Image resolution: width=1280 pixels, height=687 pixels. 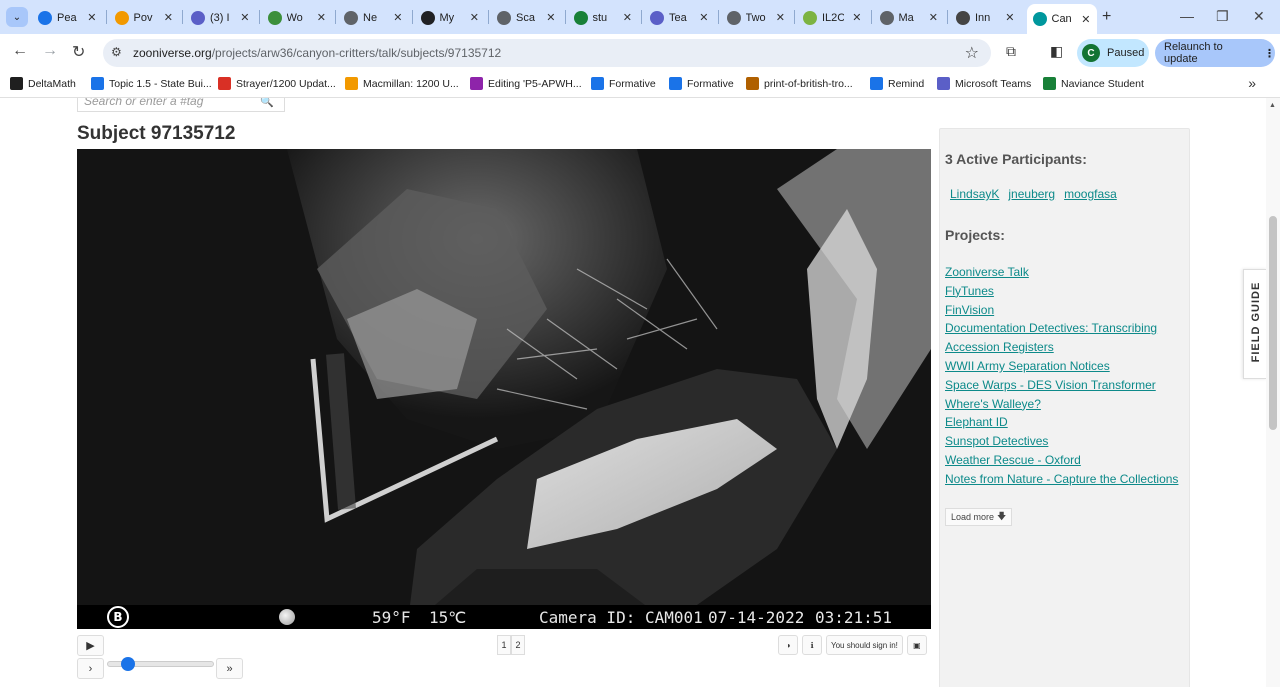 What do you see at coordinates (78, 52) in the screenshot?
I see `reload-button: ↻` at bounding box center [78, 52].